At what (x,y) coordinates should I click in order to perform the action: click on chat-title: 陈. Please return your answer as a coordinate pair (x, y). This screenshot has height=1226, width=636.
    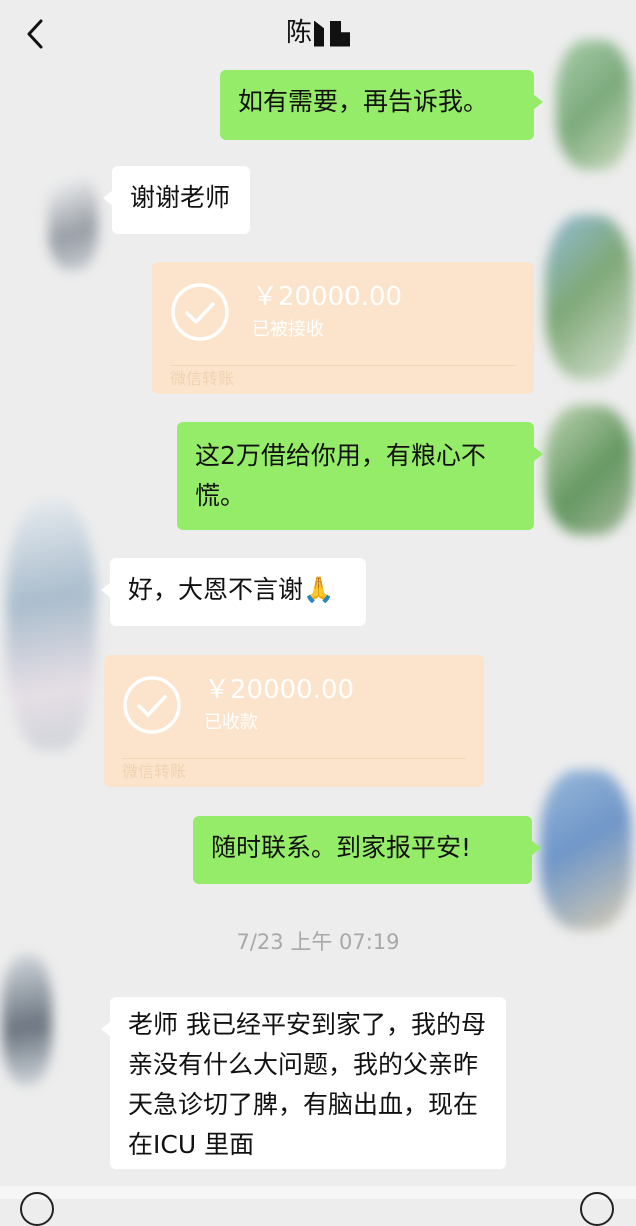
    Looking at the image, I should click on (318, 33).